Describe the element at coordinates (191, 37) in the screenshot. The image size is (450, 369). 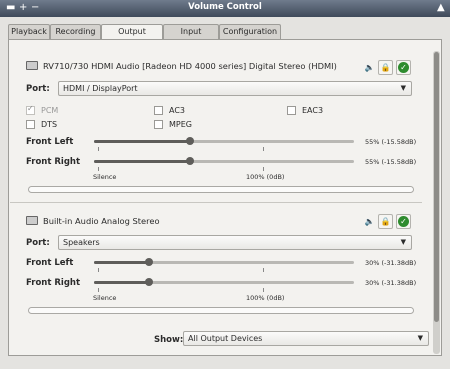
I see `tab-input-devices: Input Devices` at that location.